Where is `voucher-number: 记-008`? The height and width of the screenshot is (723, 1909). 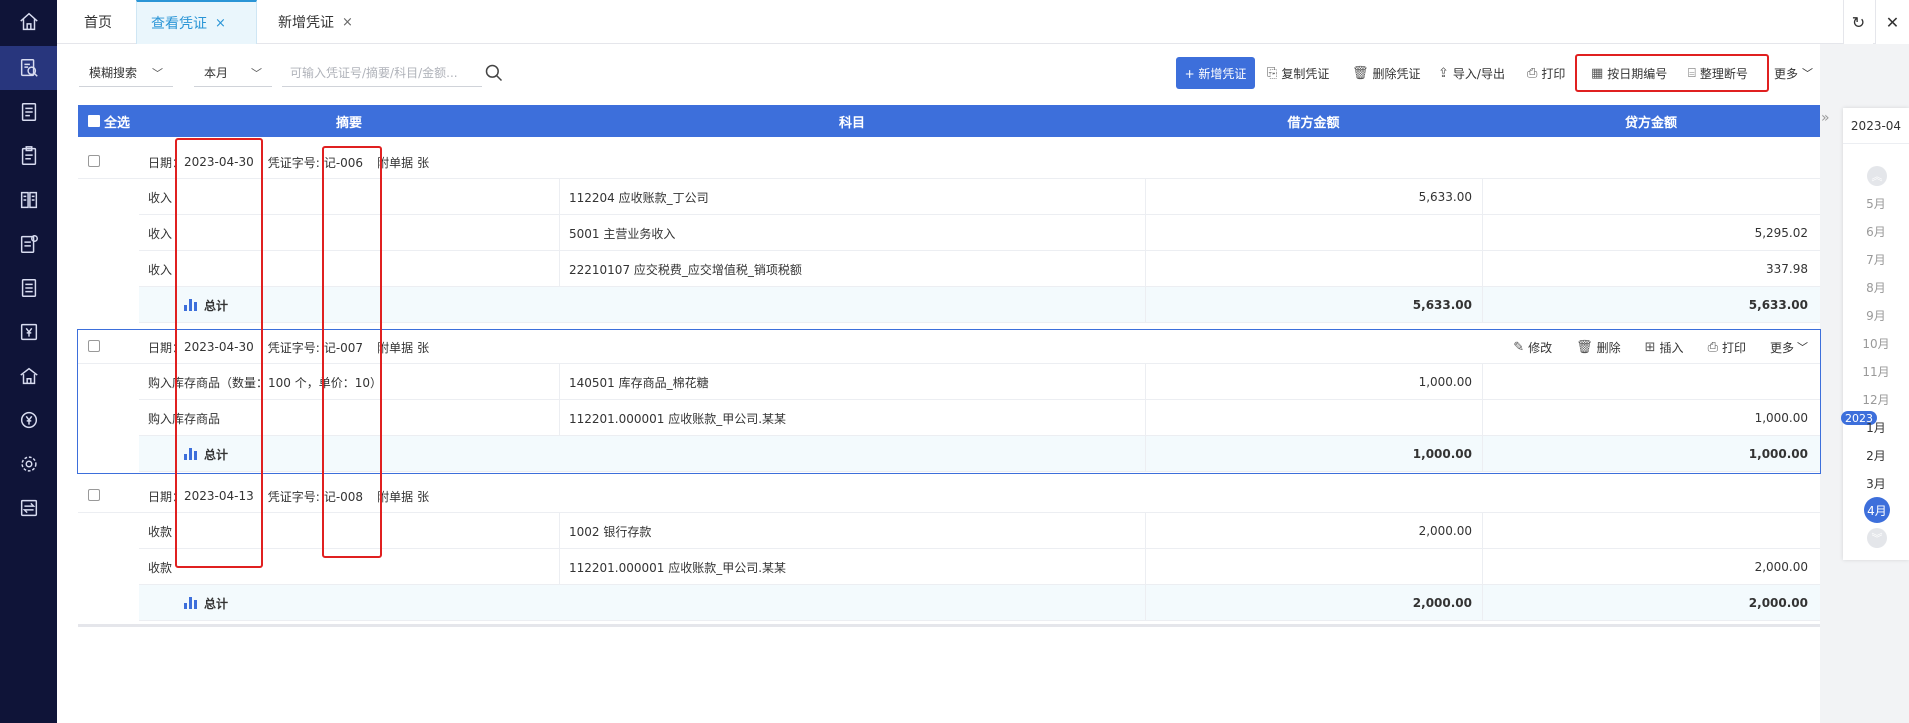
voucher-number: 记-008 is located at coordinates (343, 496).